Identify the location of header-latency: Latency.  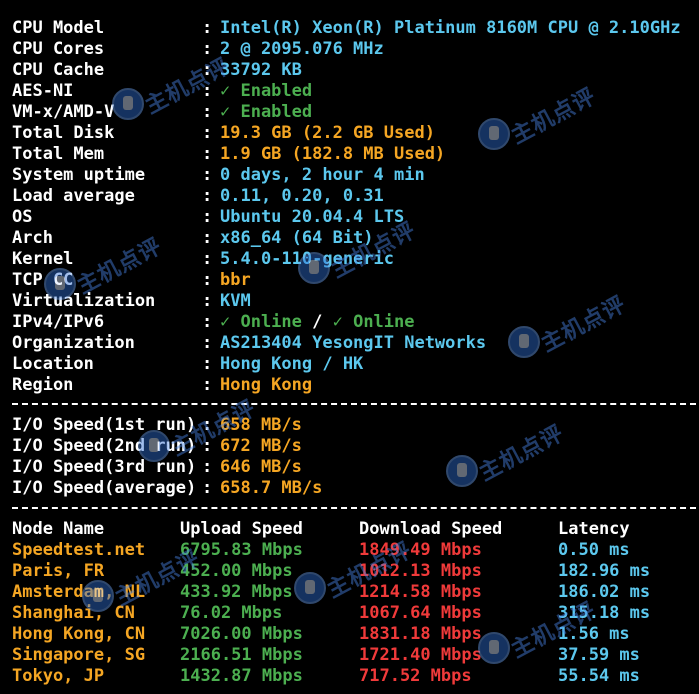
(594, 529).